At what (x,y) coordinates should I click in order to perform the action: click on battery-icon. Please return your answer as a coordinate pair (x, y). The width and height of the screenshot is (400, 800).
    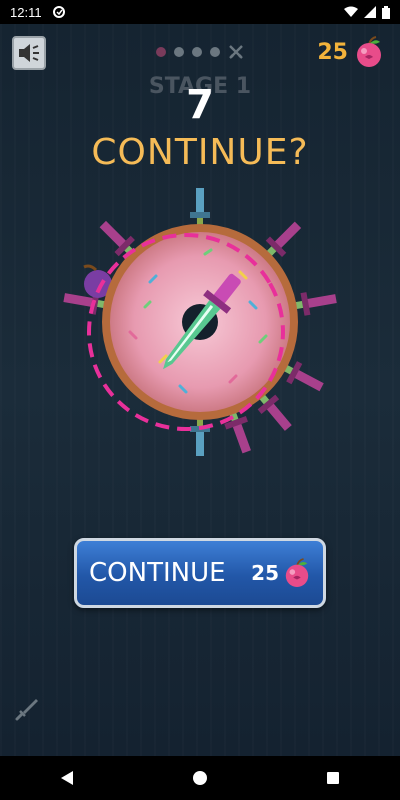
    Looking at the image, I should click on (386, 12).